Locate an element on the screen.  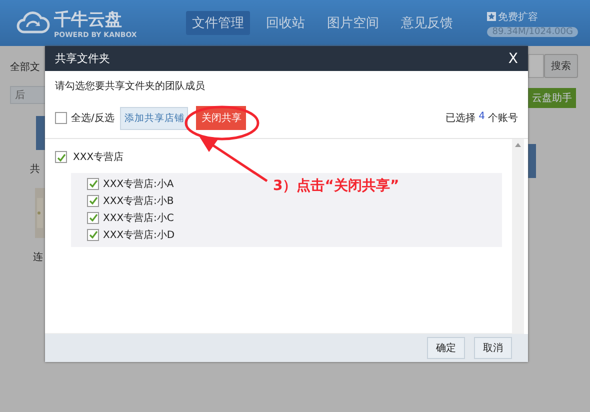
confirm-button: 确定 is located at coordinates (446, 348).